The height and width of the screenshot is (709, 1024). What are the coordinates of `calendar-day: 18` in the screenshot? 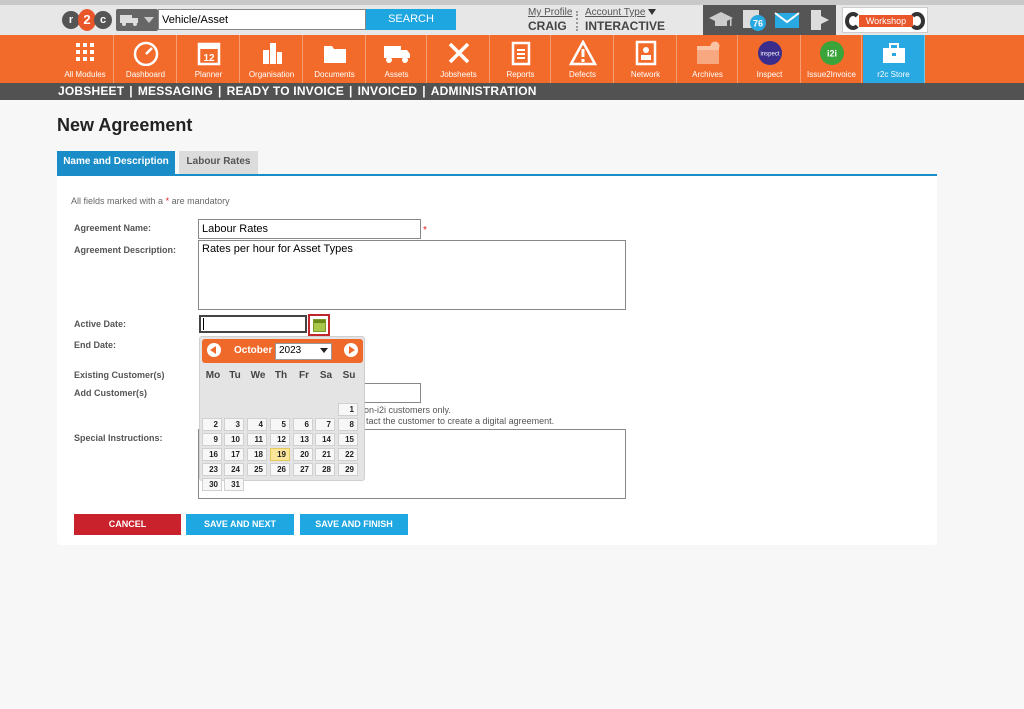 It's located at (257, 454).